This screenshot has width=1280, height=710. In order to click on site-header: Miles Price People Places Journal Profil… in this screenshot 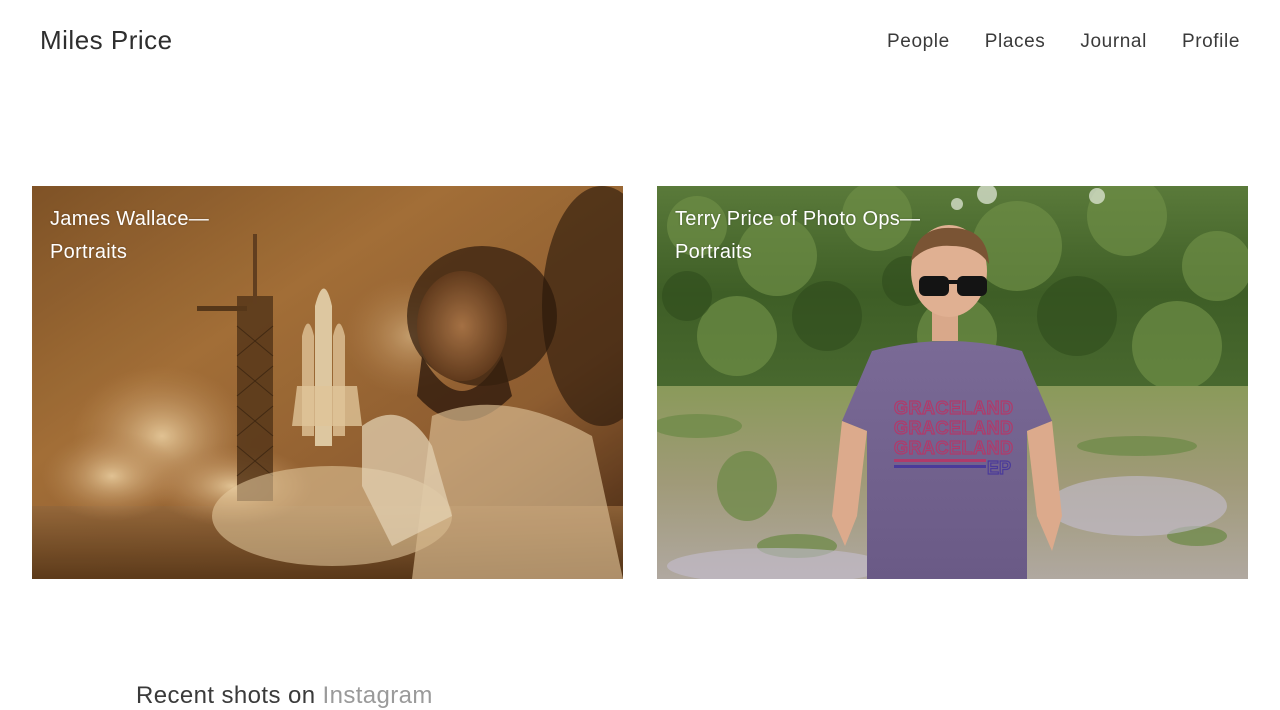, I will do `click(640, 42)`.